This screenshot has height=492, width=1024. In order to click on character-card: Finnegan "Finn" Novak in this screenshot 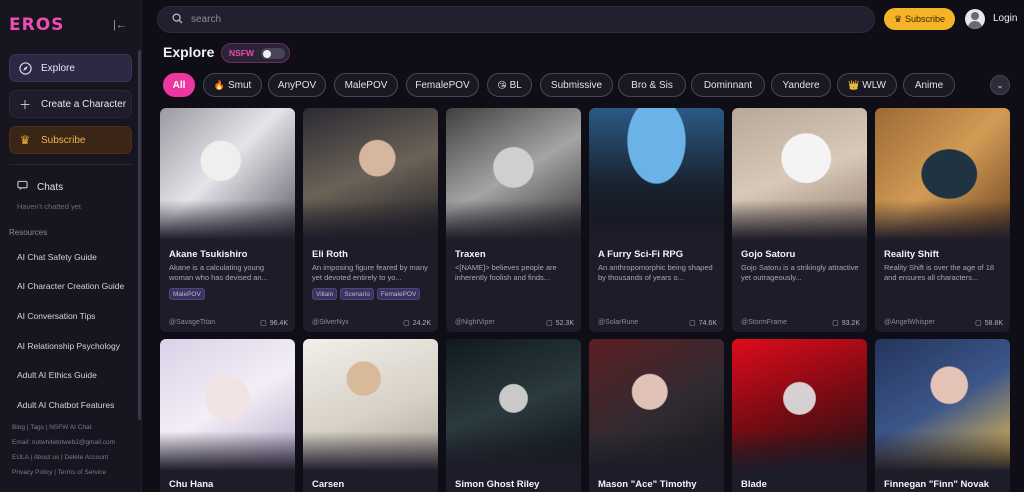, I will do `click(942, 415)`.